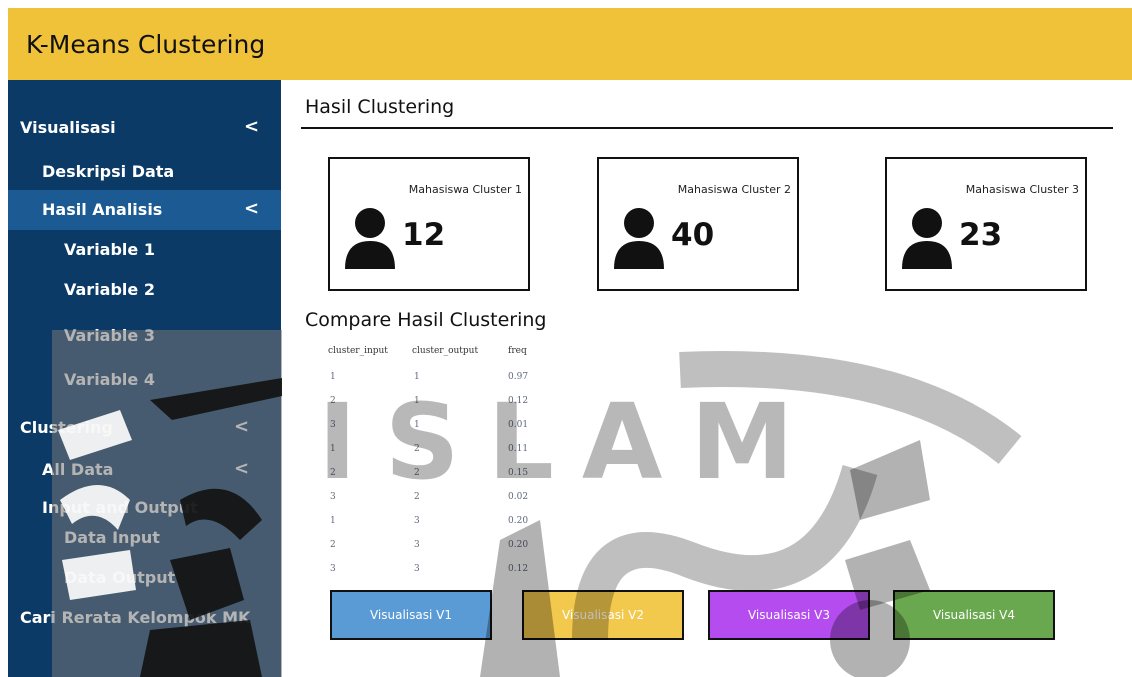 This screenshot has width=1132, height=677. I want to click on visualisasi-v1-button: Visualisasi V1, so click(411, 615).